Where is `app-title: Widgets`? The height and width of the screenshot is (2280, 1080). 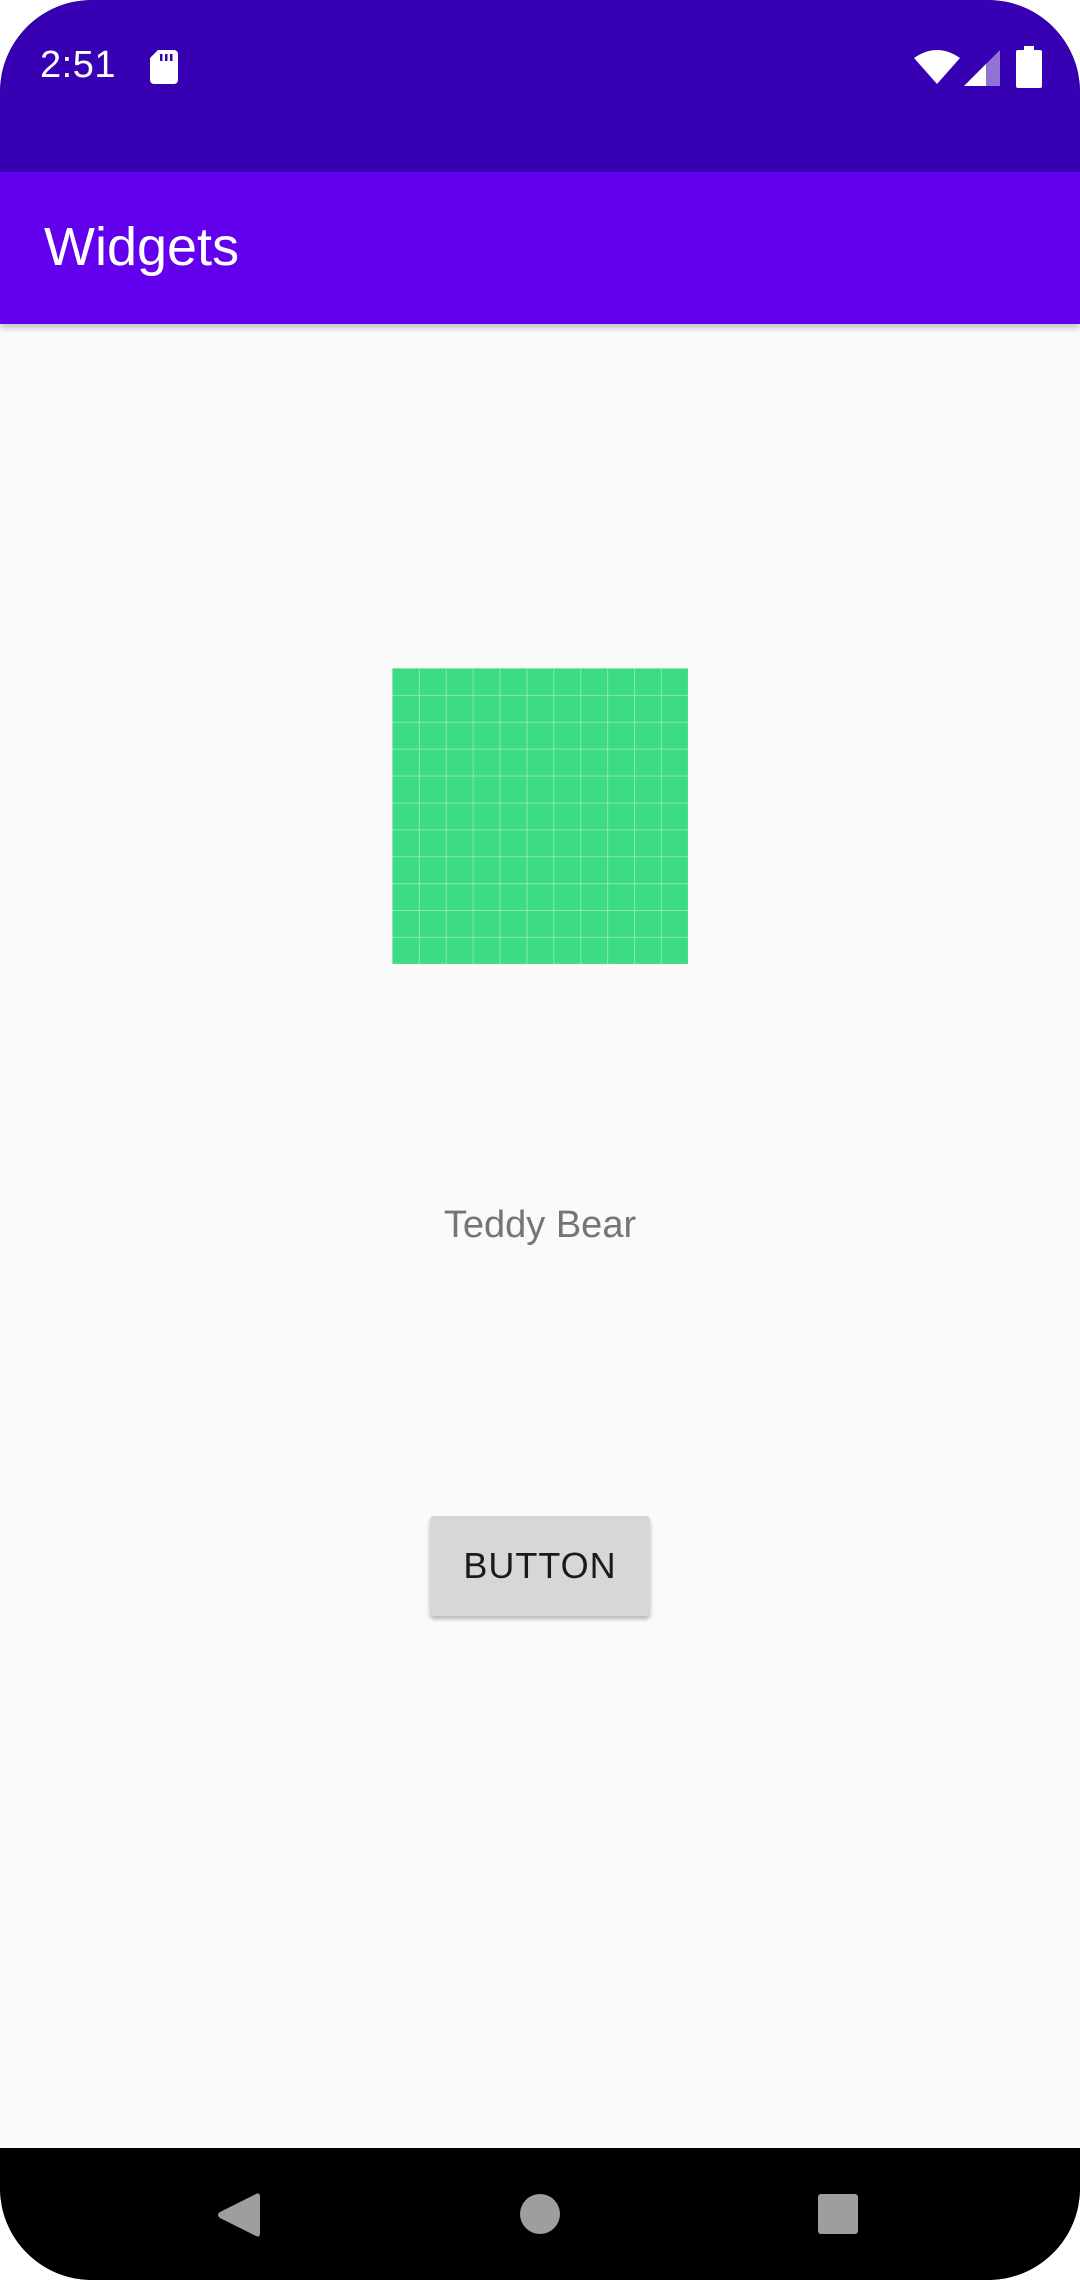
app-title: Widgets is located at coordinates (142, 247).